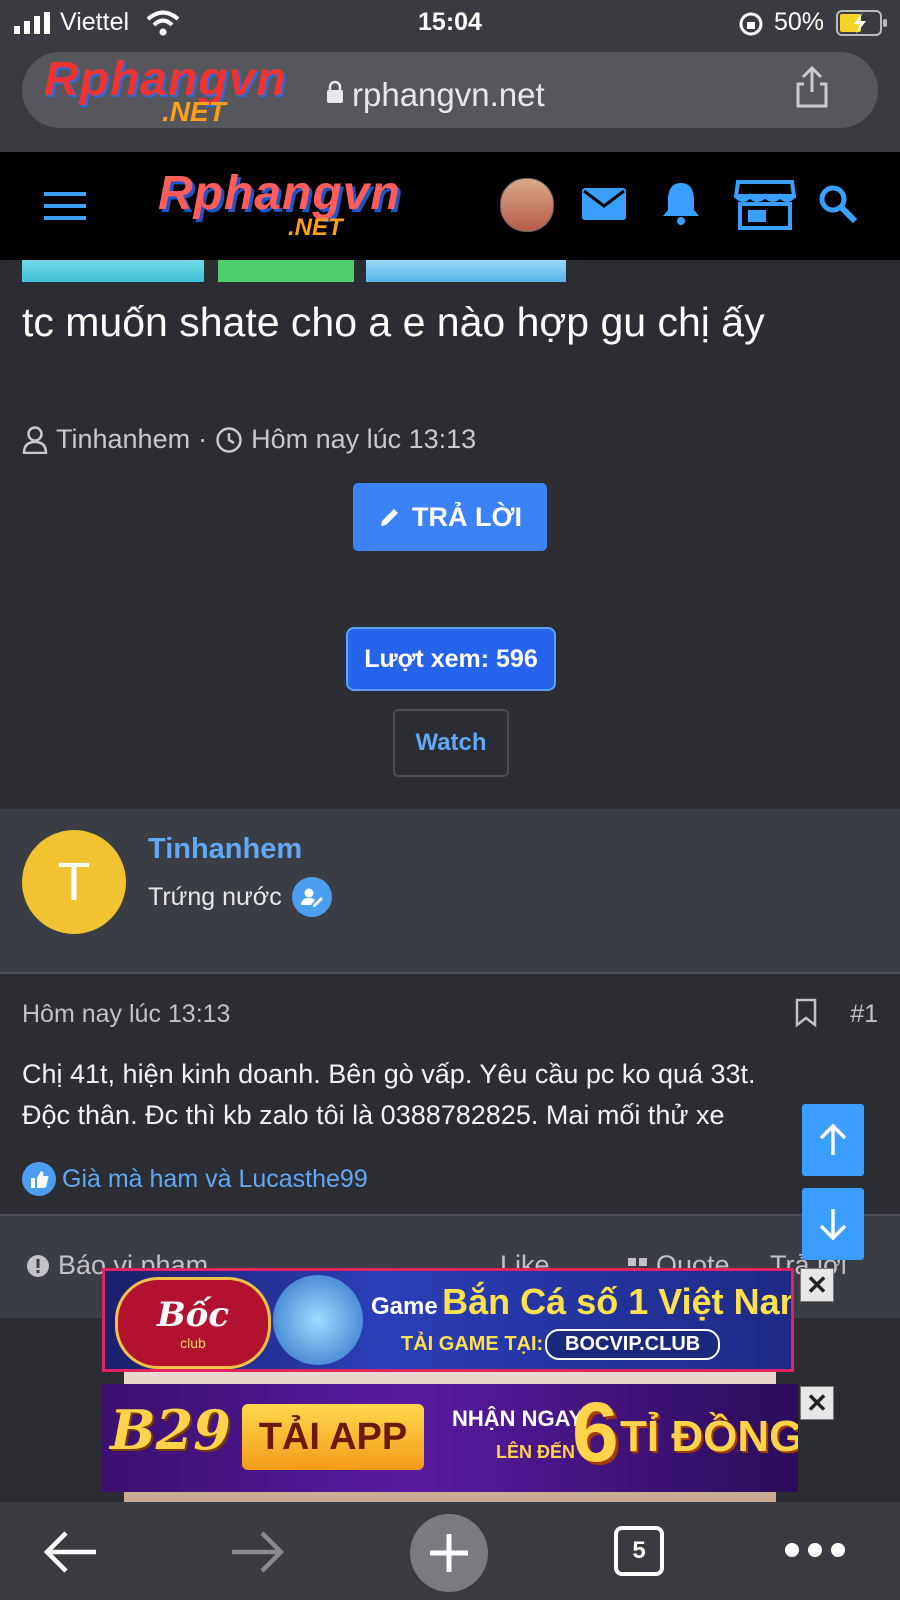  I want to click on reply-button: TRẢ LỜI, so click(450, 517).